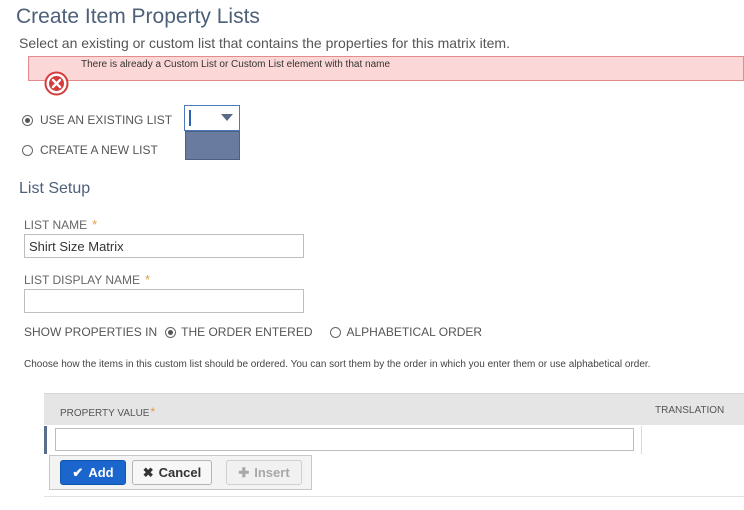  What do you see at coordinates (93, 472) in the screenshot?
I see `add-button: ✔ Add` at bounding box center [93, 472].